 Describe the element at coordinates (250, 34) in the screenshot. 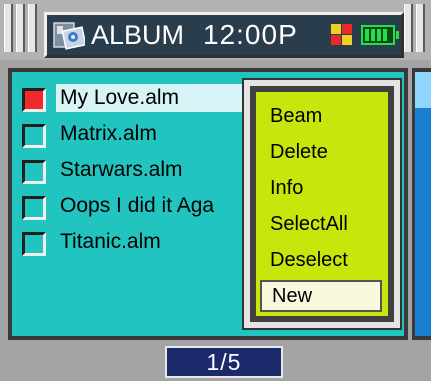

I see `clock: 12:00P` at that location.